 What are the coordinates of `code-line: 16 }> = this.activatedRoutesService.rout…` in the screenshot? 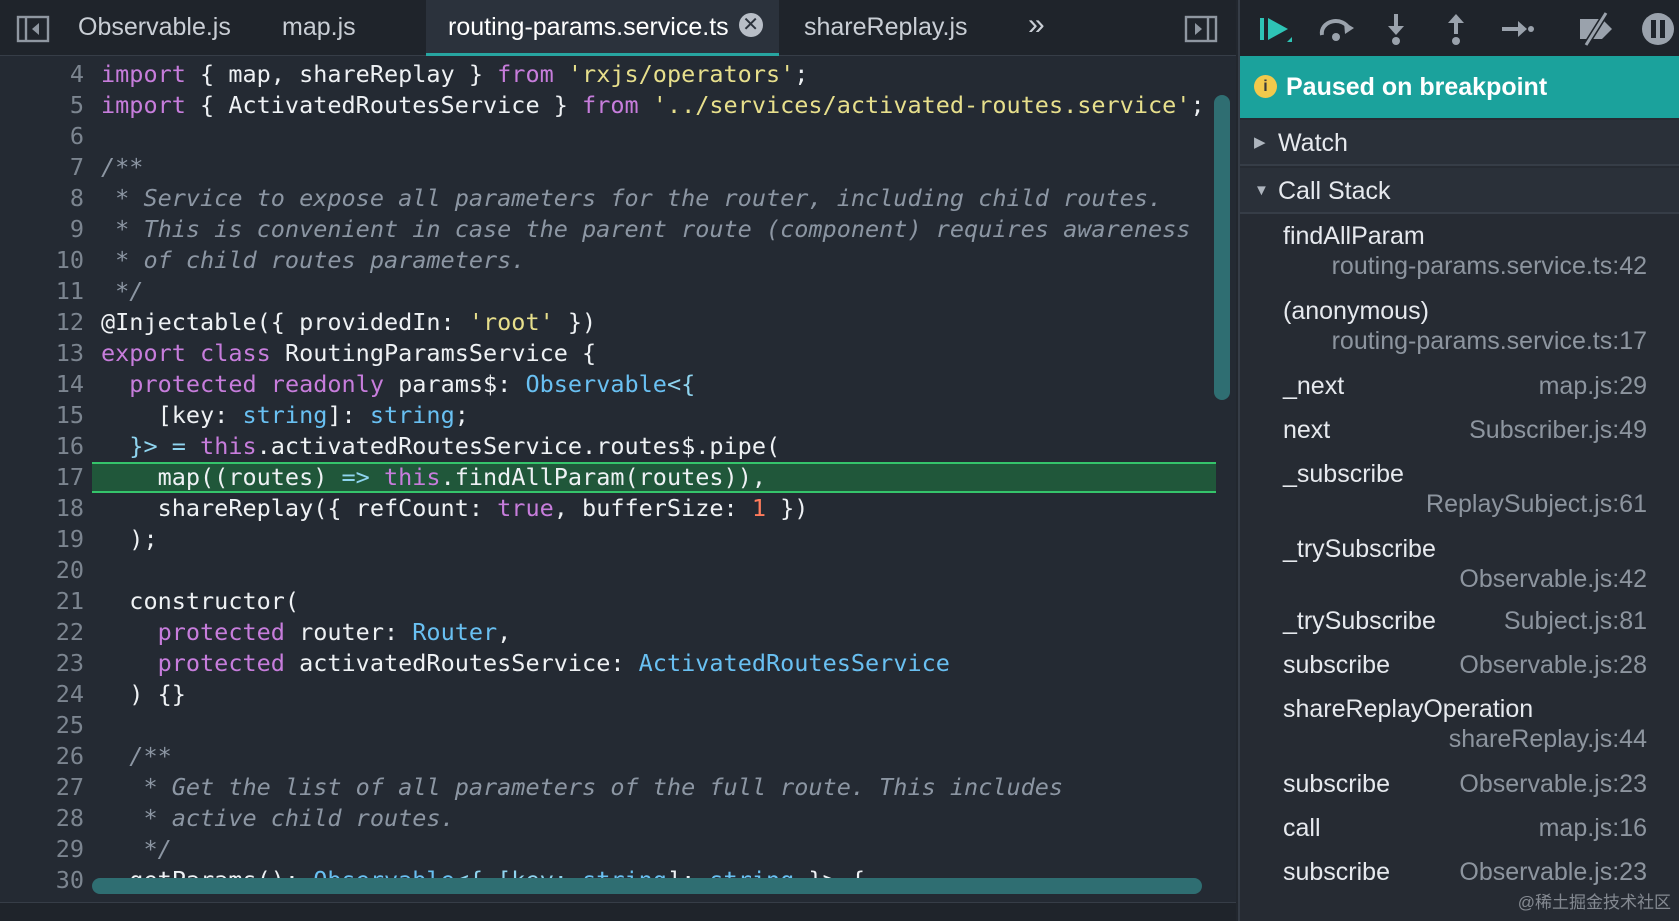 It's located at (608, 446).